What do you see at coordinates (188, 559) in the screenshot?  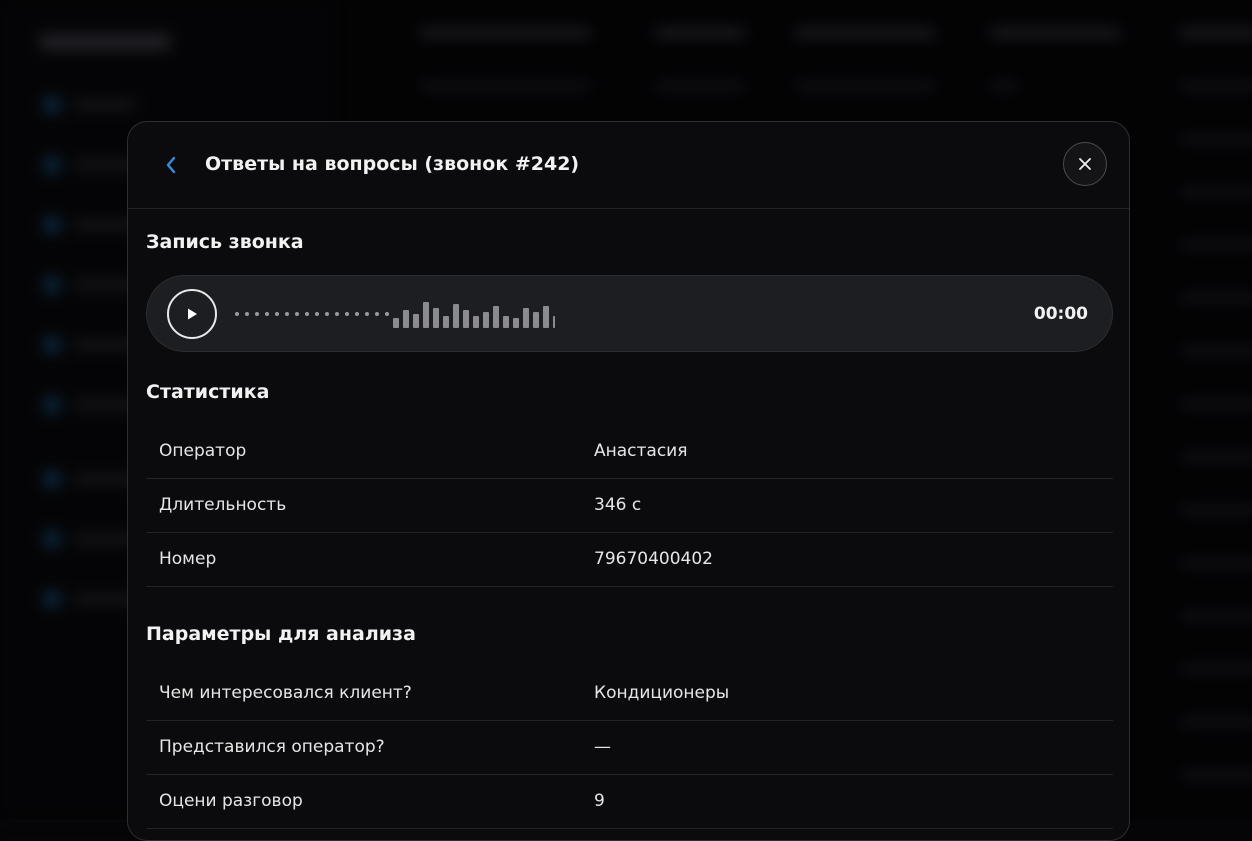 I see `stats-key: Номер` at bounding box center [188, 559].